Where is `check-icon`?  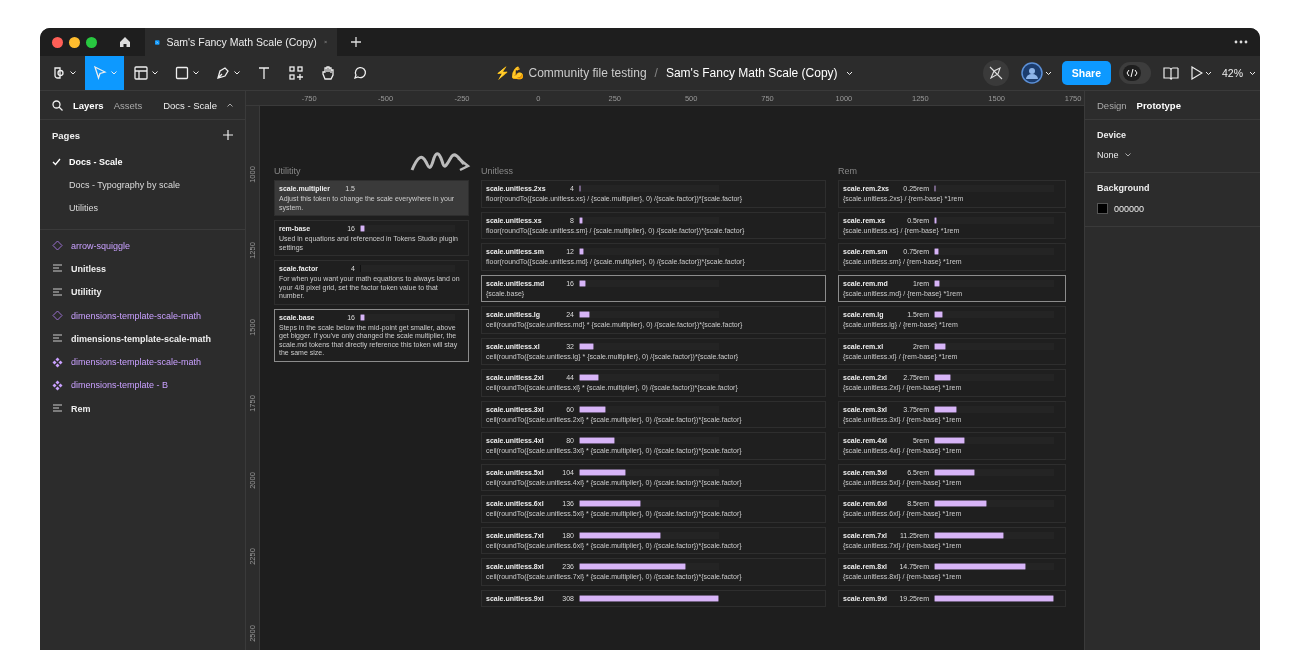
check-icon is located at coordinates (56, 161).